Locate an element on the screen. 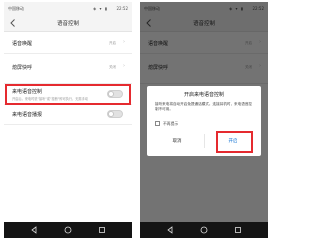 The image size is (320, 240). row-incoming-call-announce: 来电语音播报 is located at coordinates (68, 115).